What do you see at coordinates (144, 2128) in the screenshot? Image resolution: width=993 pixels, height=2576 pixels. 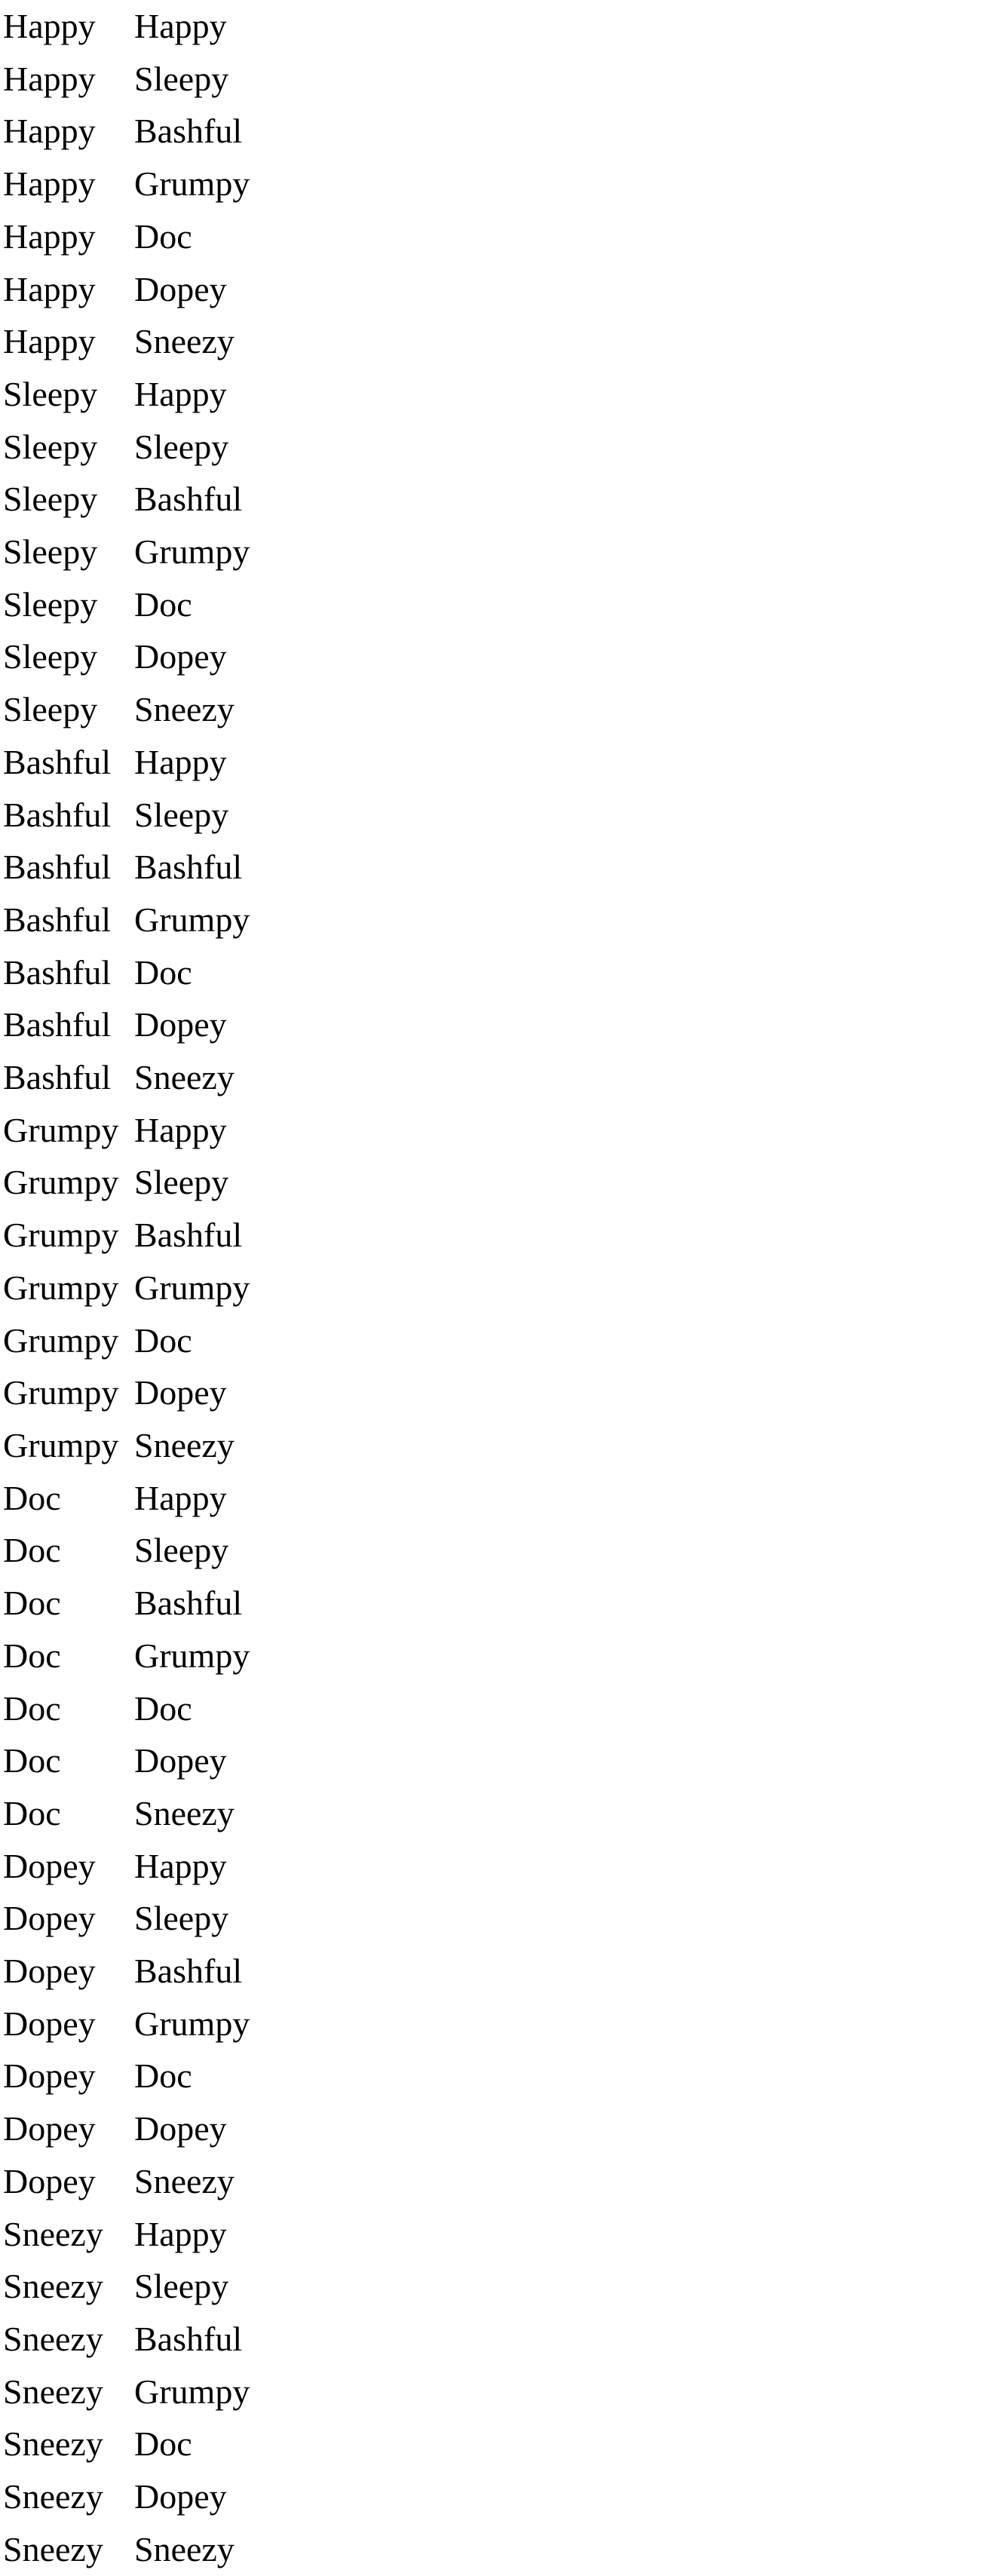 I see `table-row: Dopey Dopey` at bounding box center [144, 2128].